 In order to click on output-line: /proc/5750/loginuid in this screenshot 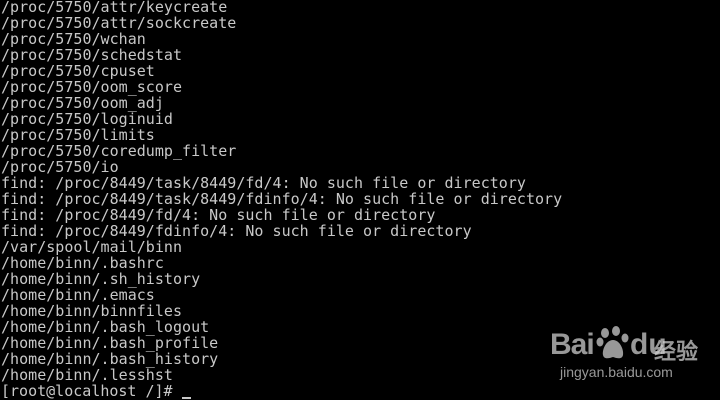, I will do `click(87, 119)`.